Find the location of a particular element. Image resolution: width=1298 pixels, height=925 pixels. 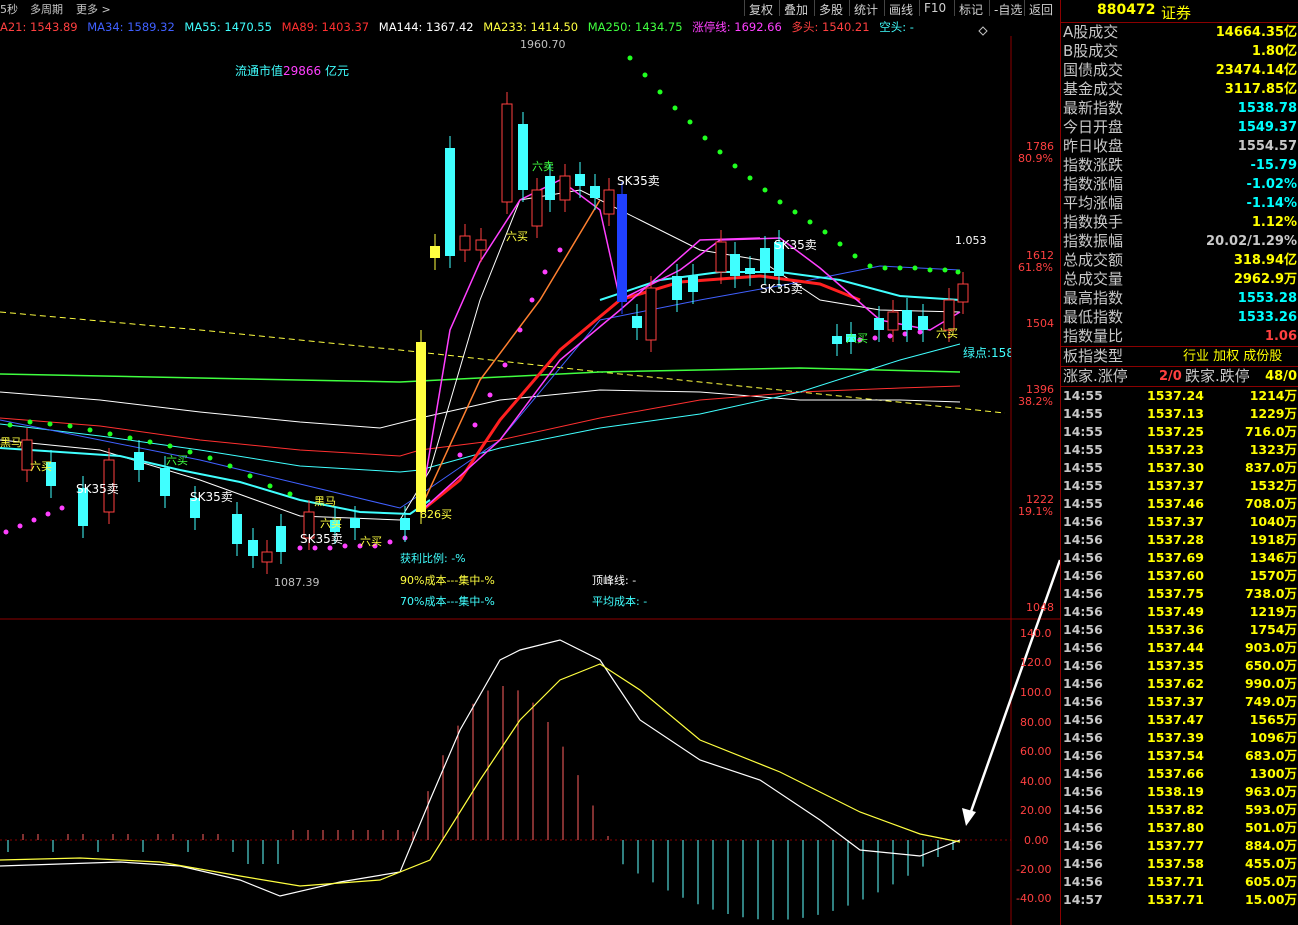

stat-row: 今日开盘 1549.37 is located at coordinates (1179, 127).